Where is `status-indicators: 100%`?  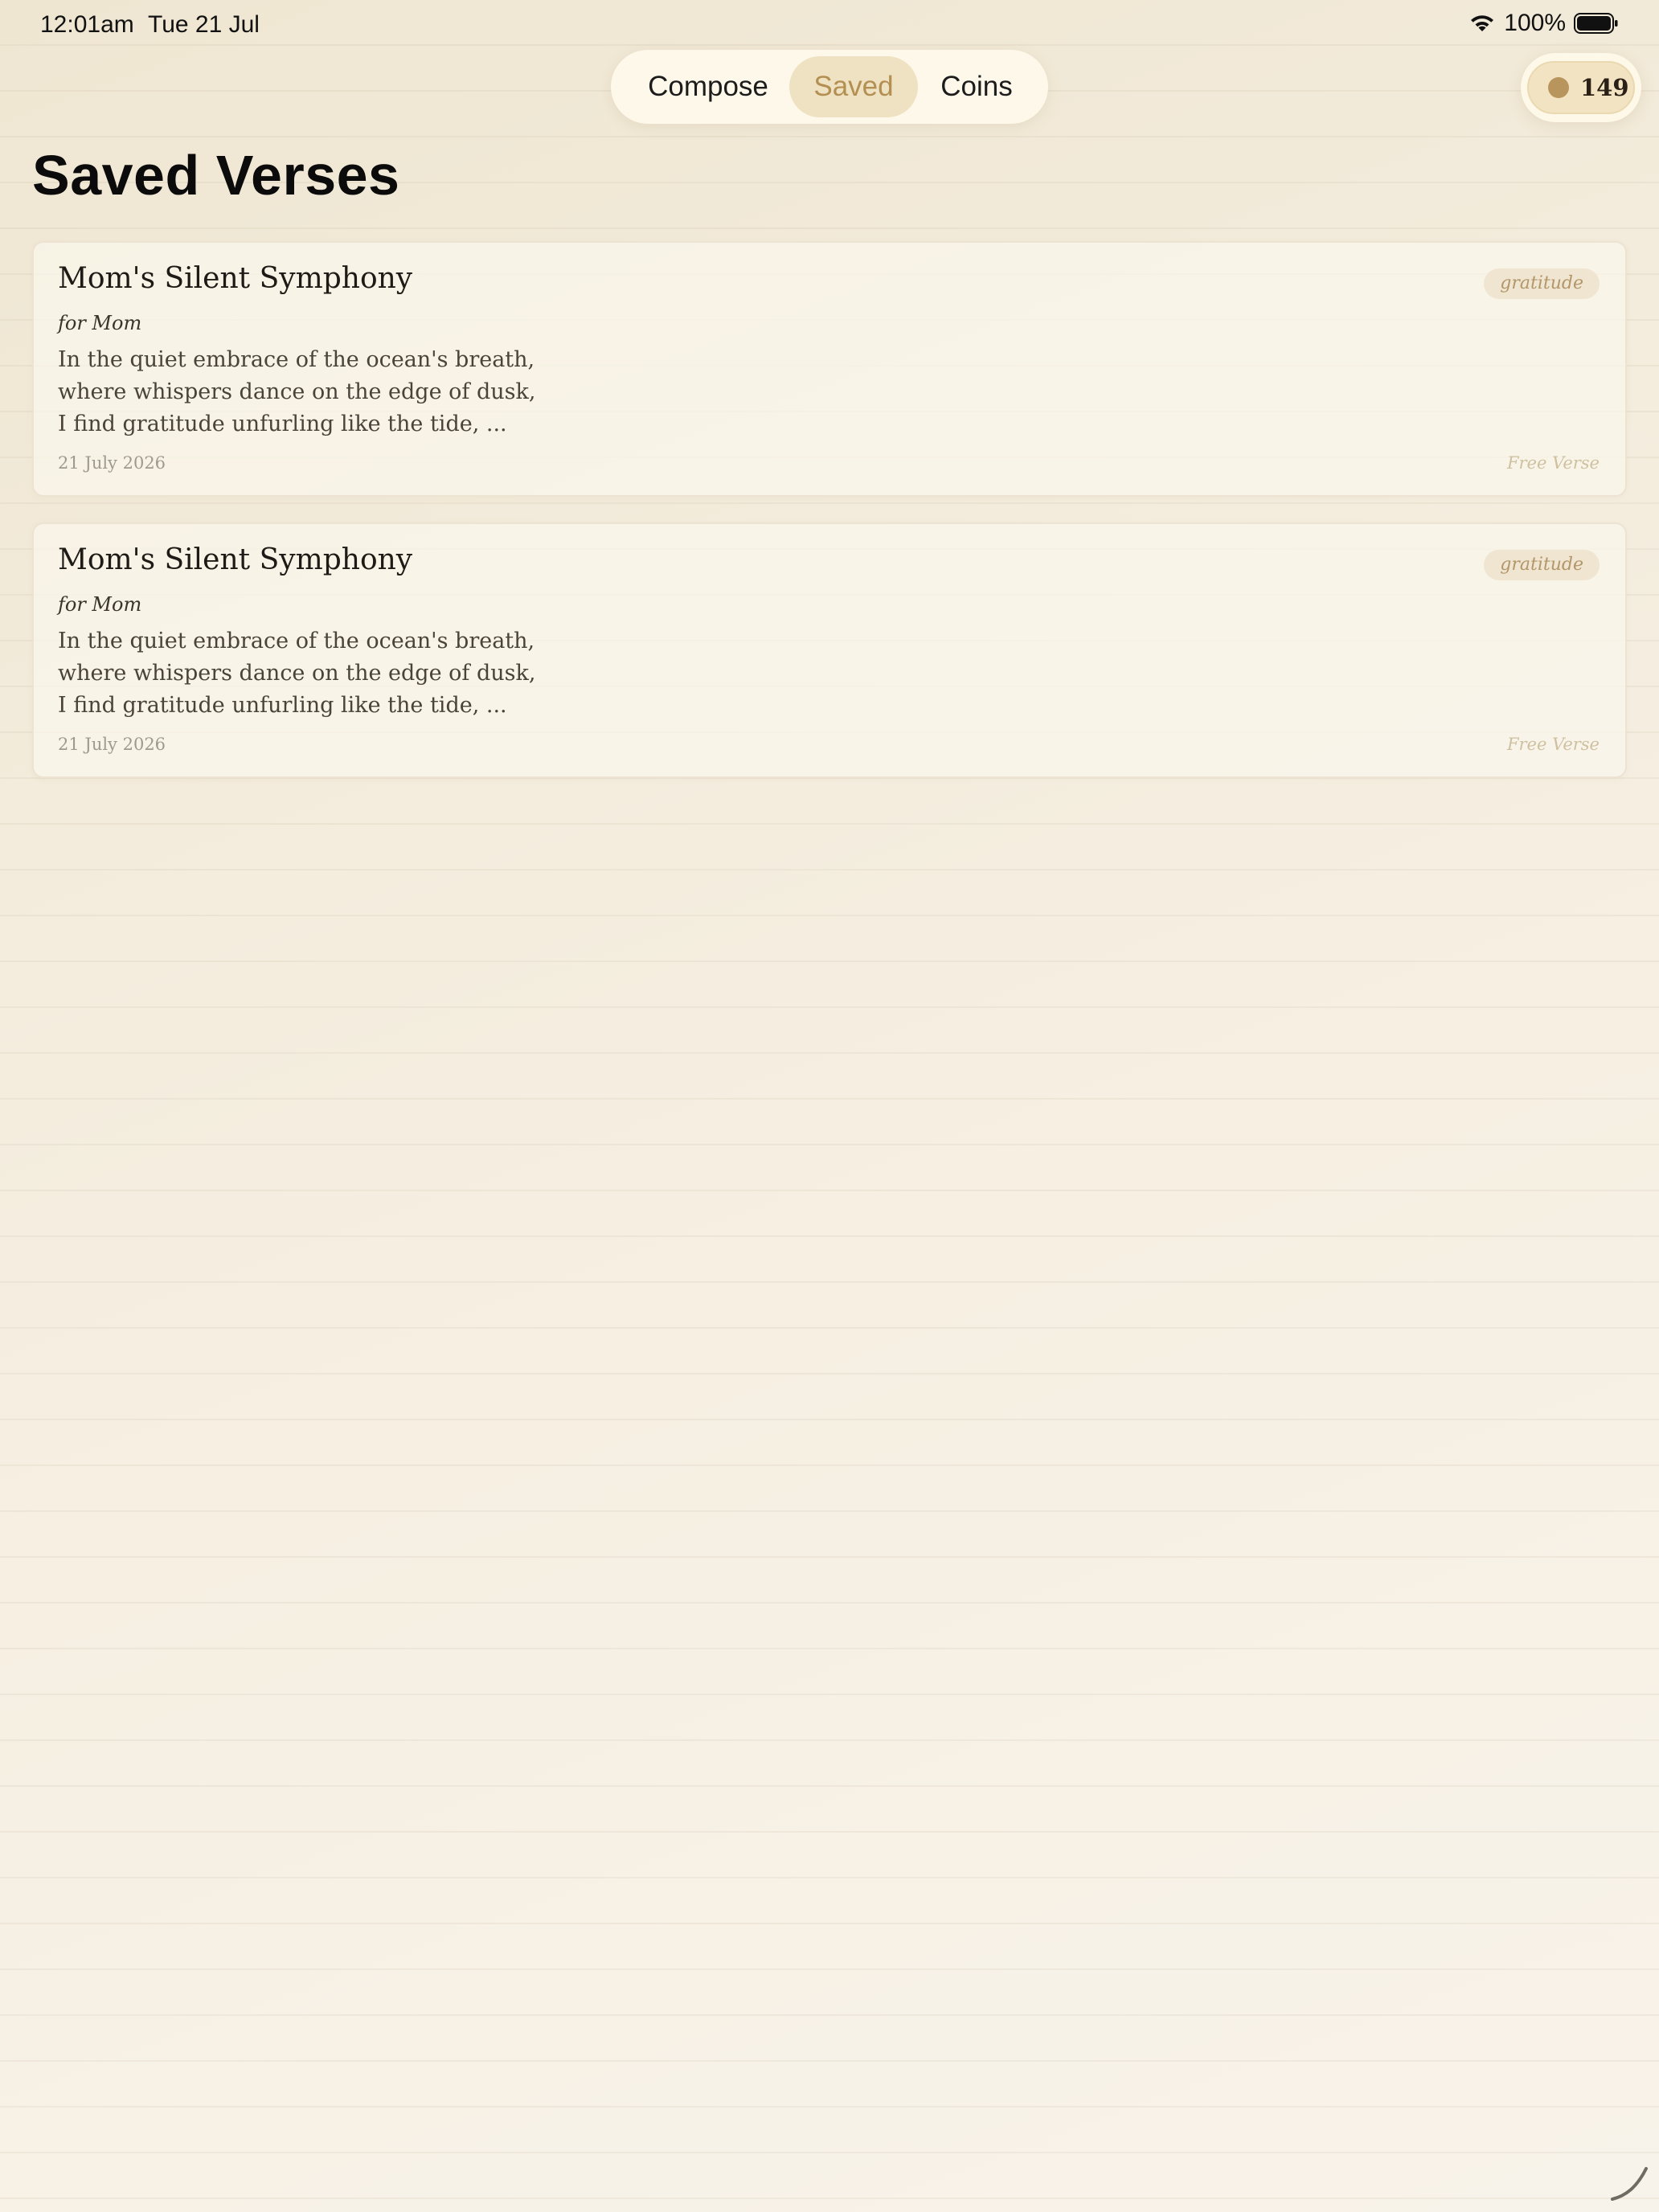 status-indicators: 100% is located at coordinates (1544, 23).